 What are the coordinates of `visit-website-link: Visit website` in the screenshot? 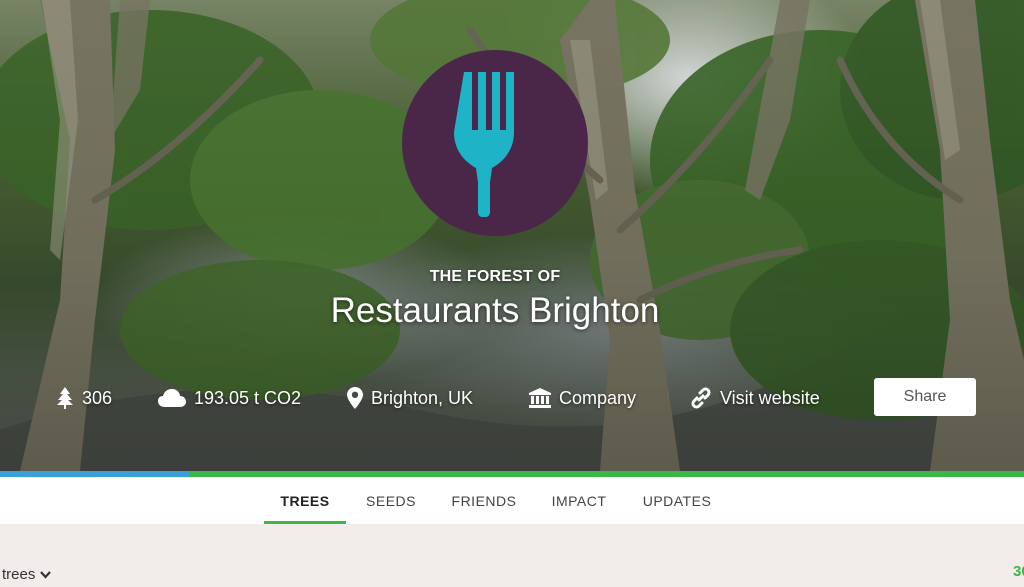 It's located at (755, 398).